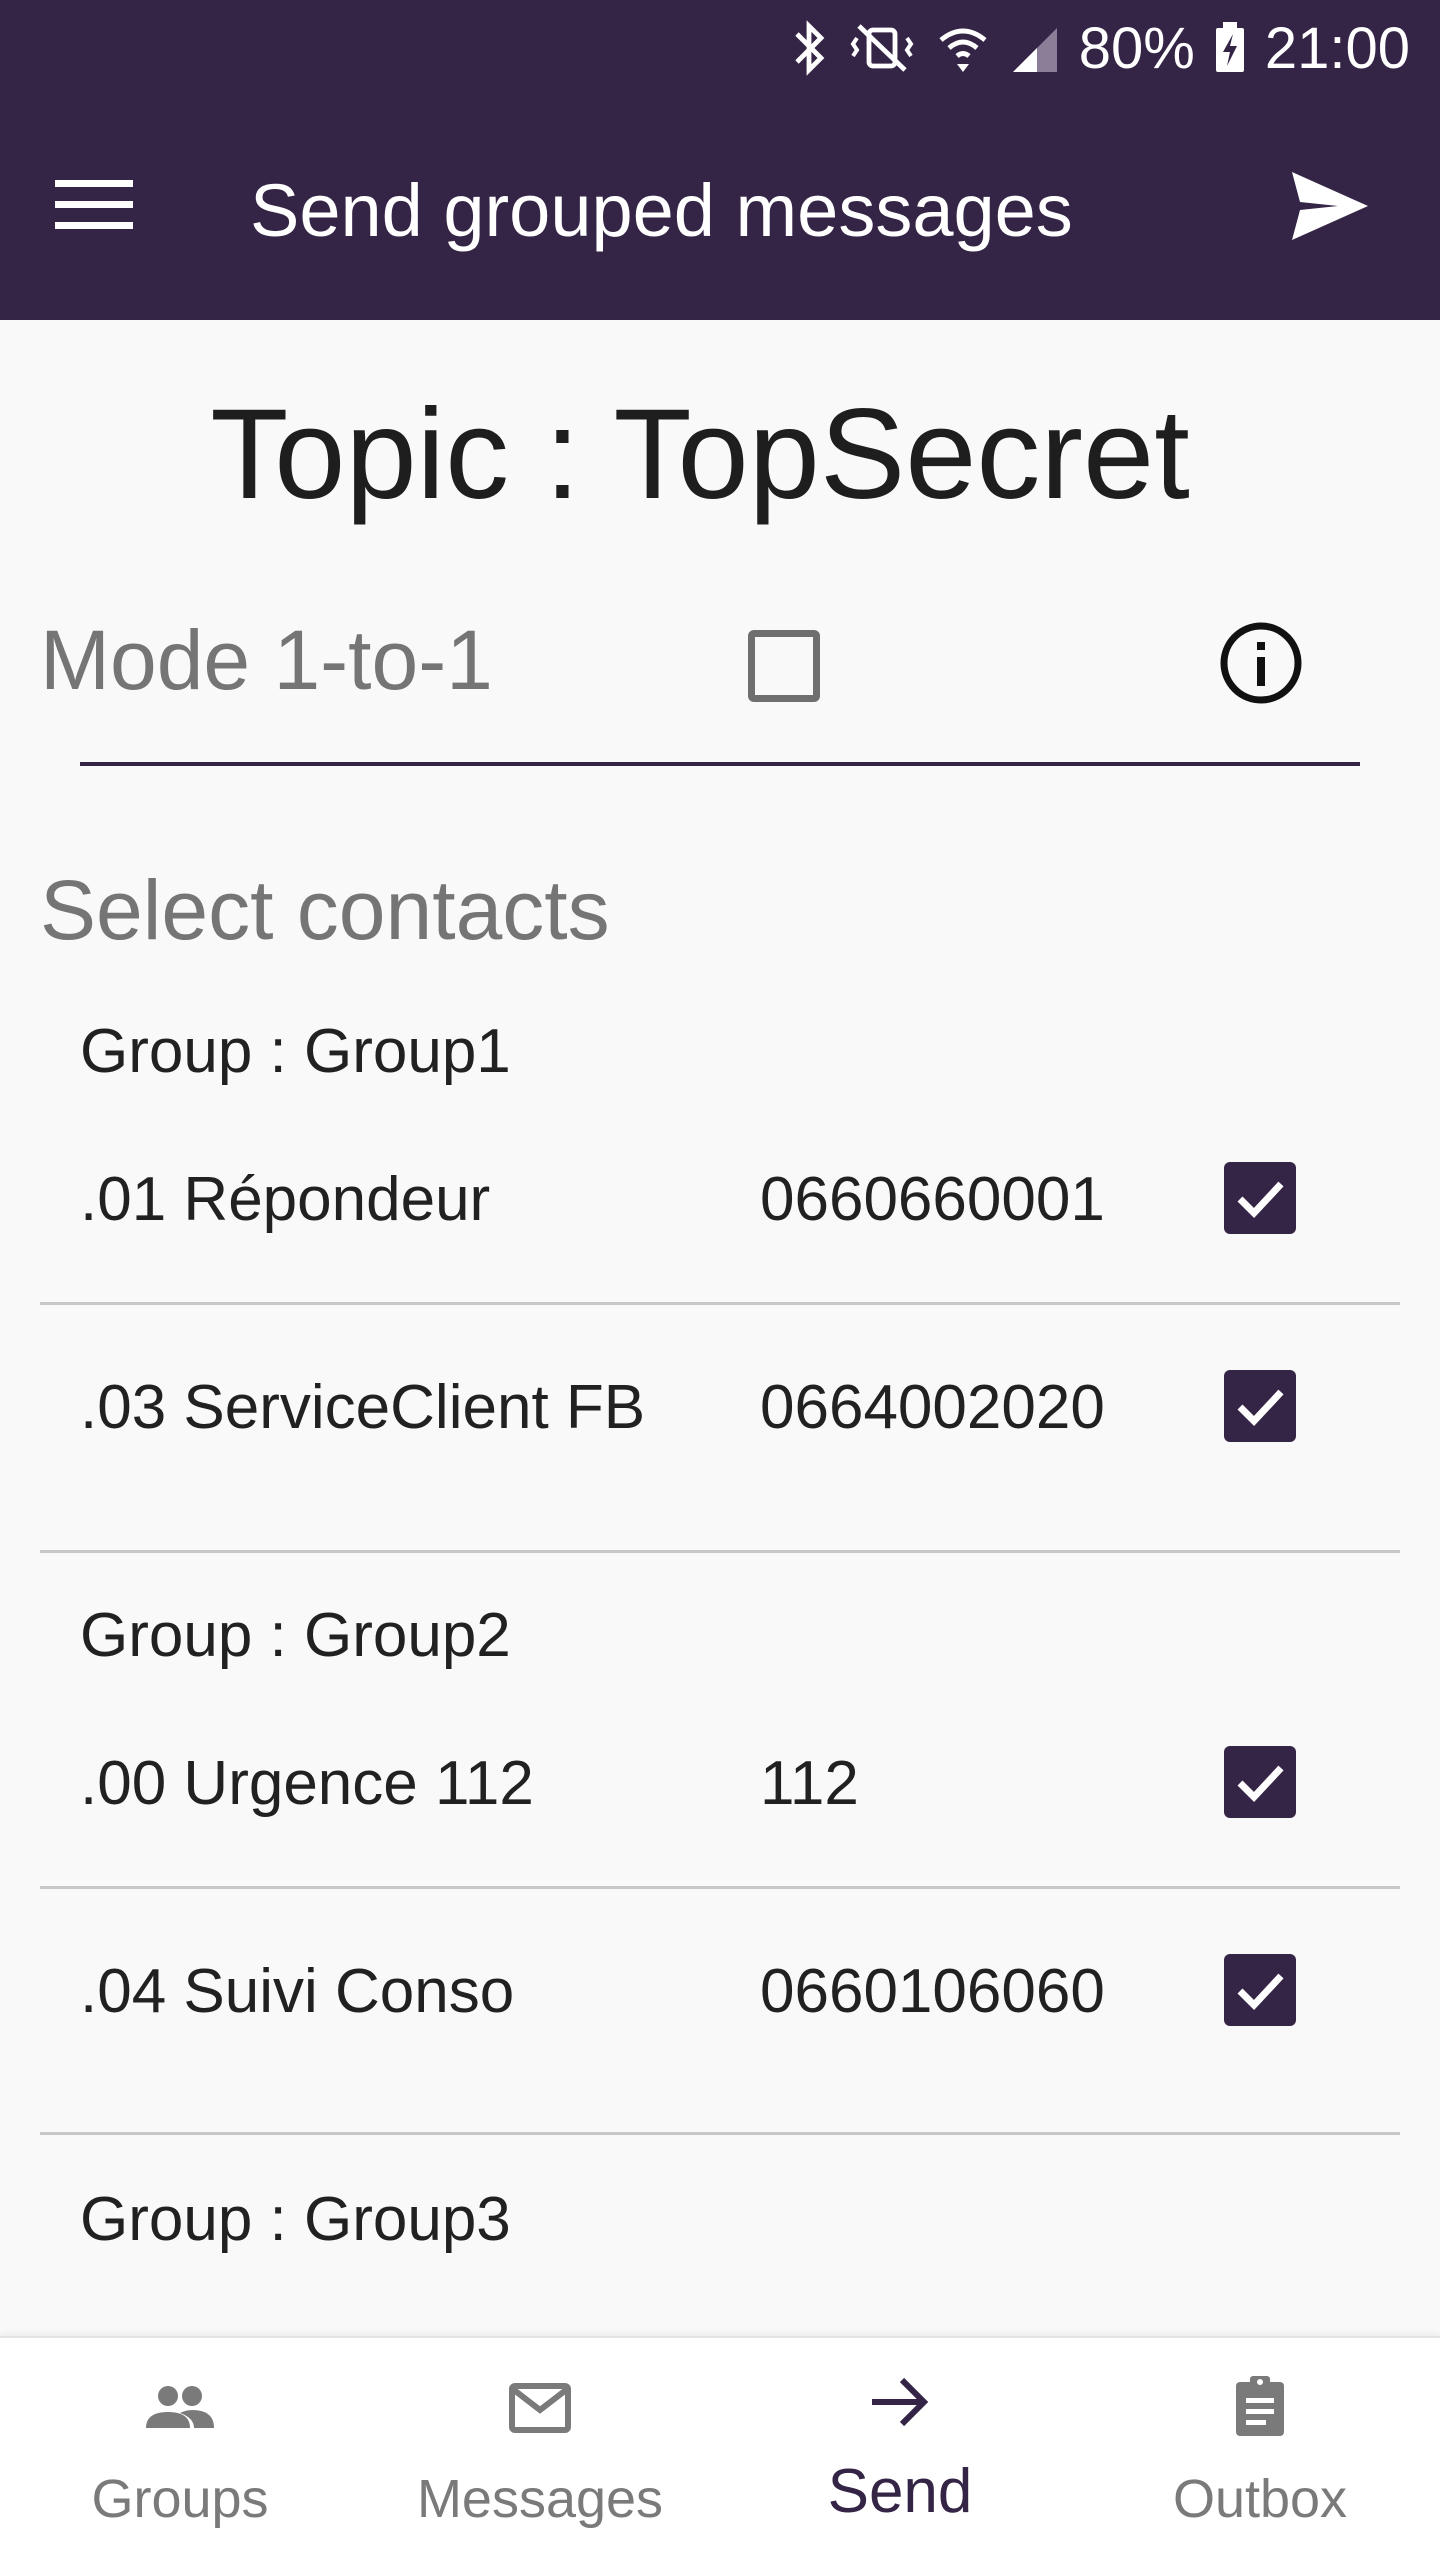 The height and width of the screenshot is (2560, 1440). Describe the element at coordinates (1136, 48) in the screenshot. I see `battery-percent: 80%` at that location.